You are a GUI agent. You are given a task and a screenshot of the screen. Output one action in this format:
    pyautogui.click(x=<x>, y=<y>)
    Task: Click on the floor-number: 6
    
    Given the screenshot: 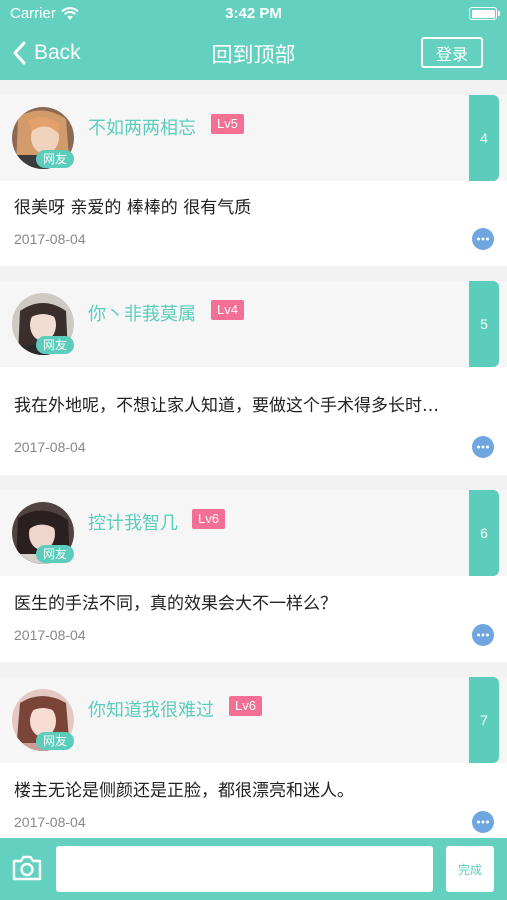 What is the action you would take?
    pyautogui.click(x=482, y=533)
    